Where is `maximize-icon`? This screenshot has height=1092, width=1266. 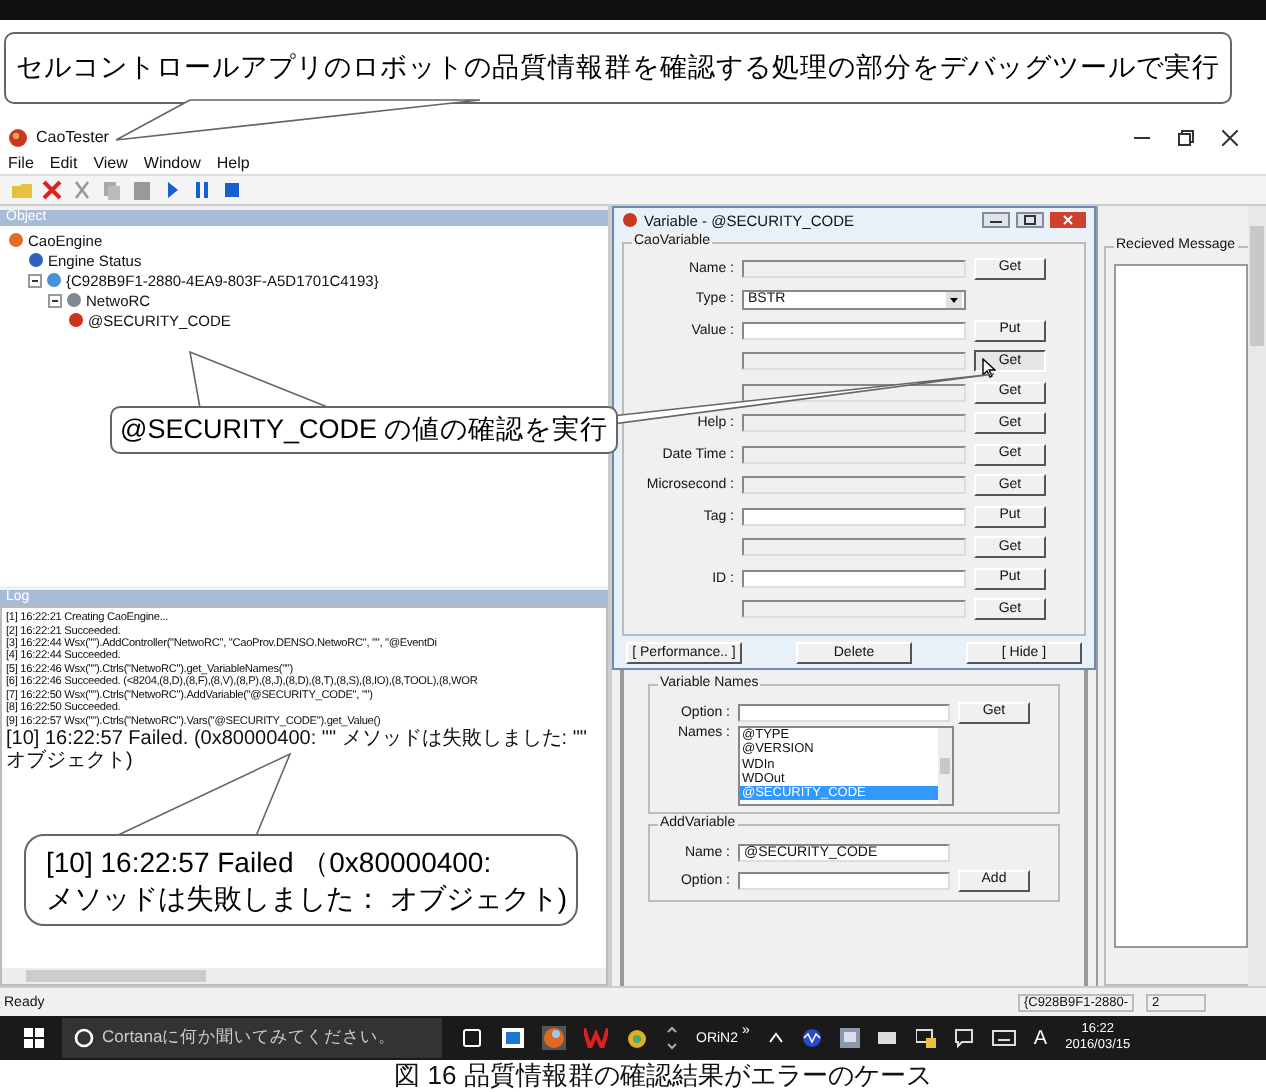 maximize-icon is located at coordinates (1030, 220).